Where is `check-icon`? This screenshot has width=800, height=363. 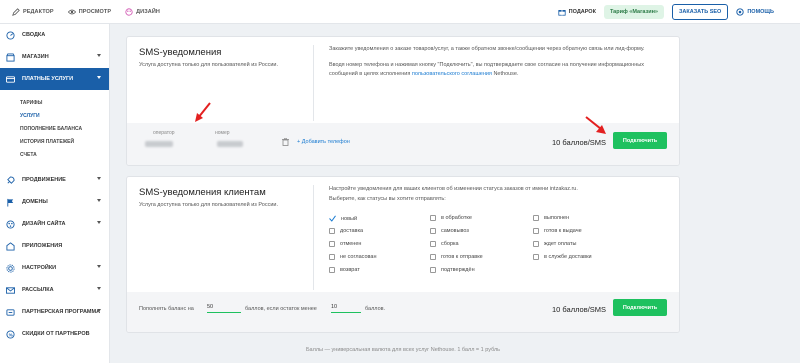 check-icon is located at coordinates (332, 218).